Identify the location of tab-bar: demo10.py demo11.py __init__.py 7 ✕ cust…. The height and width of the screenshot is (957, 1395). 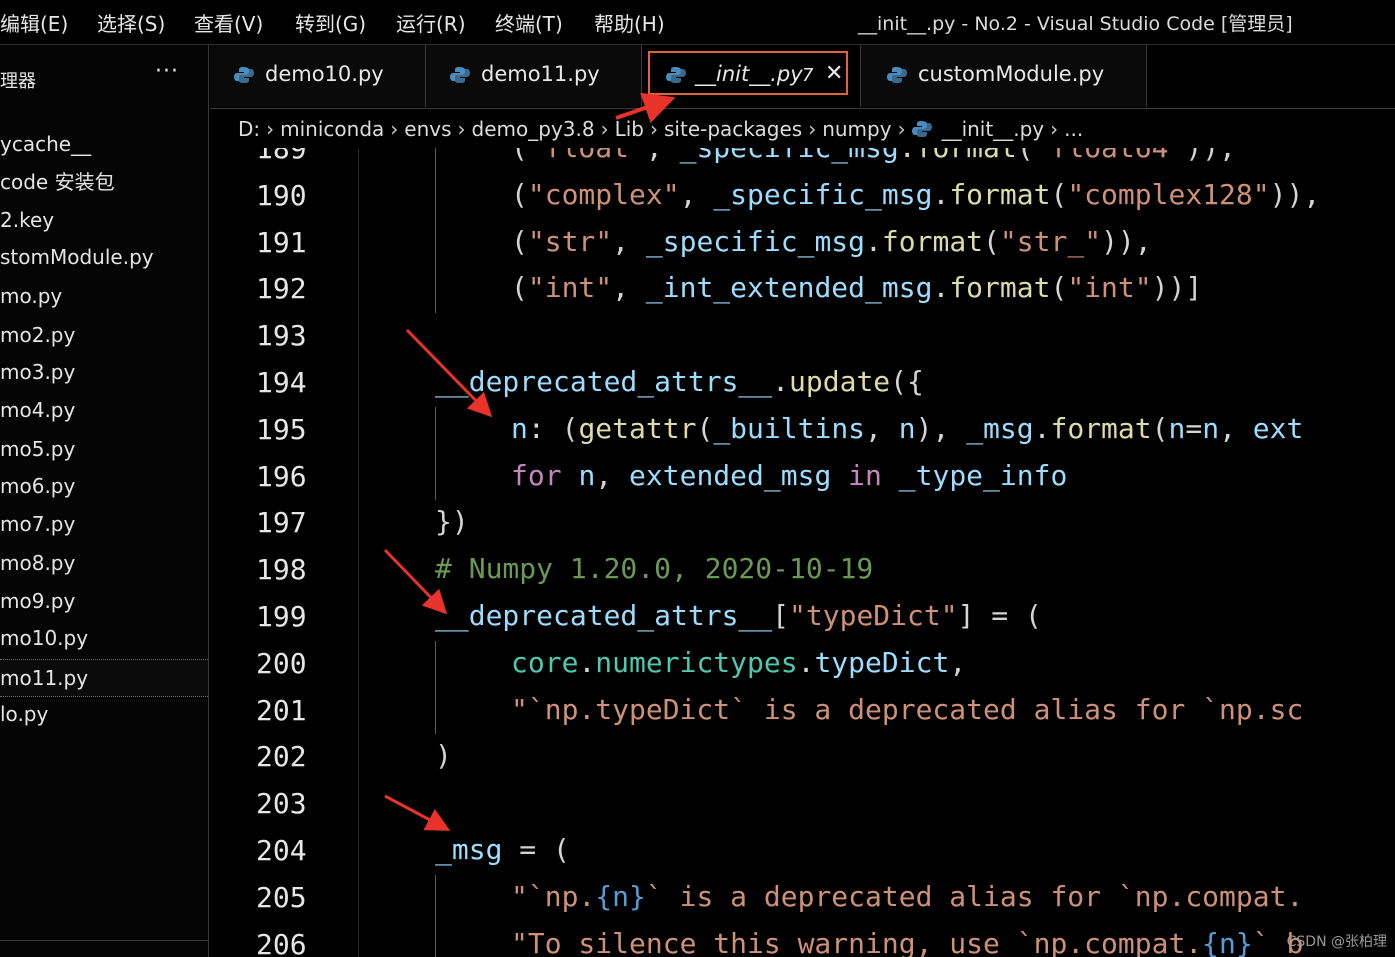
(802, 76).